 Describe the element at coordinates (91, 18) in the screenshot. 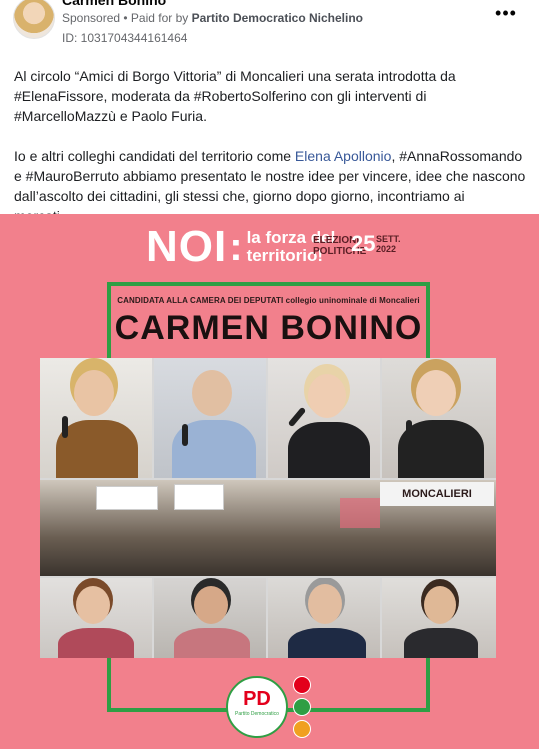

I see `sponsored-label: Sponsored` at that location.